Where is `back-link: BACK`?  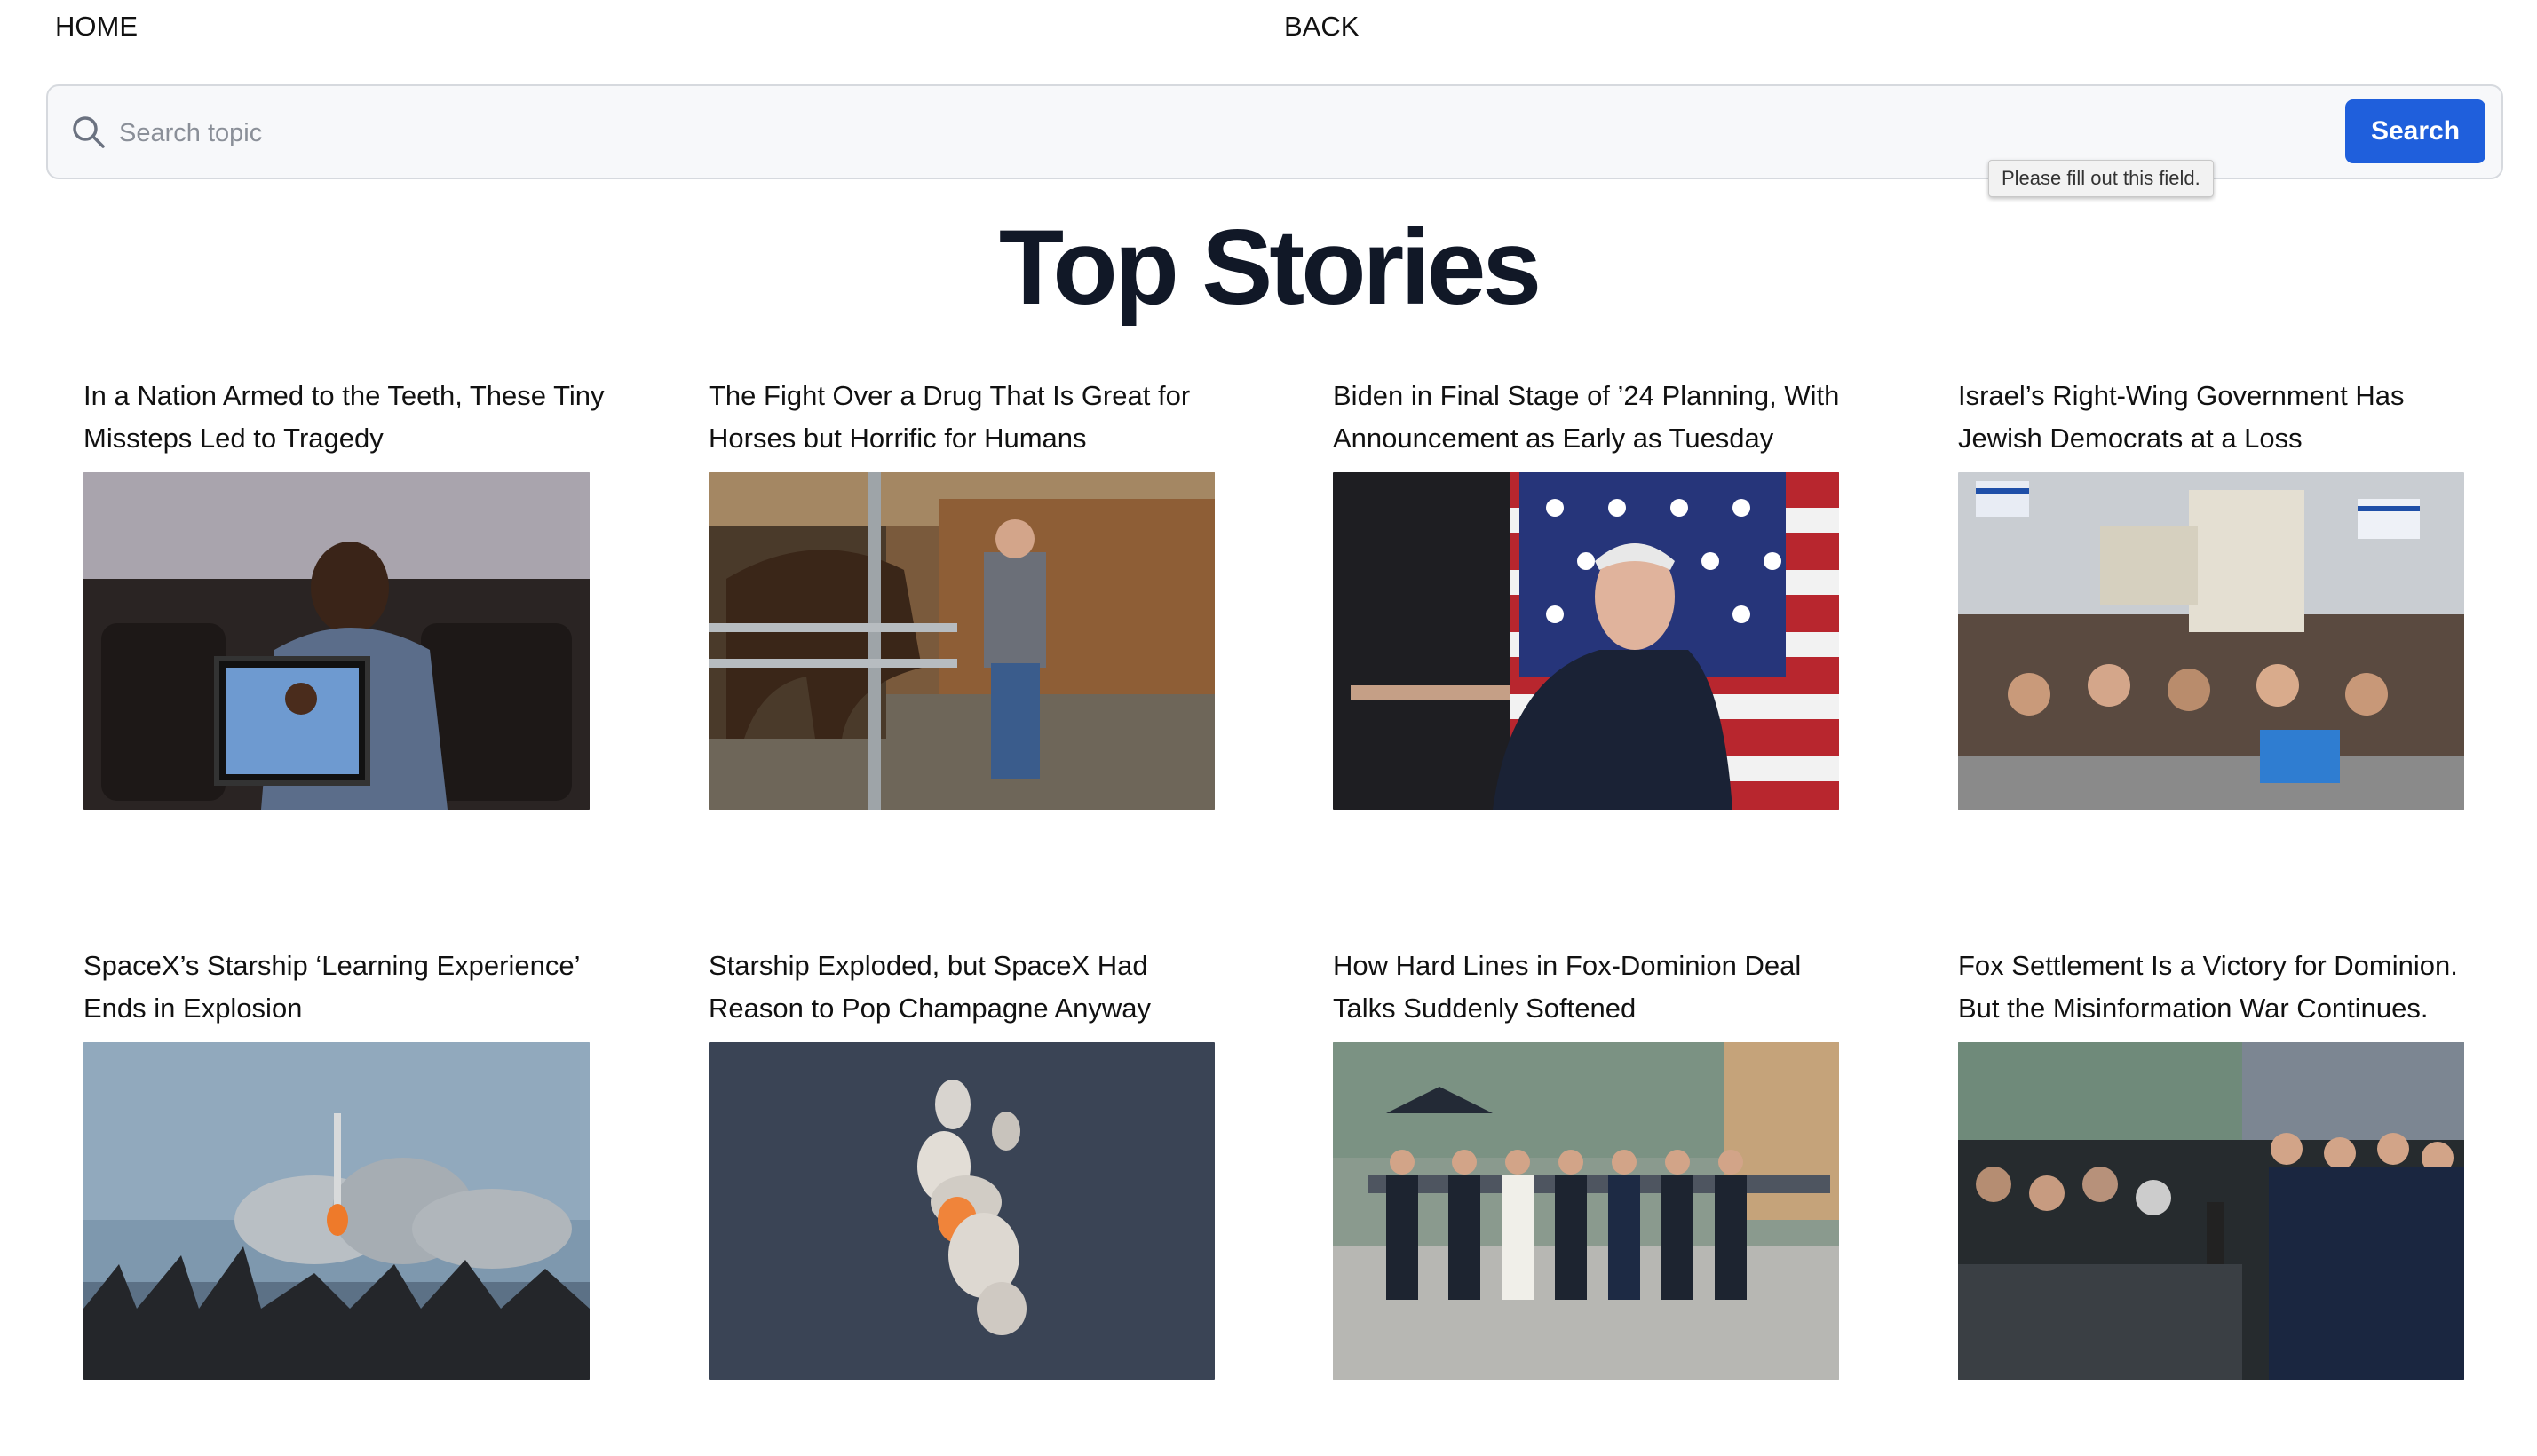 back-link: BACK is located at coordinates (1321, 27).